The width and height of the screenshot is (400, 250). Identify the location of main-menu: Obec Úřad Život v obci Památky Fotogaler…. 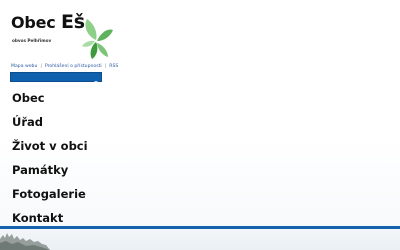
(50, 160).